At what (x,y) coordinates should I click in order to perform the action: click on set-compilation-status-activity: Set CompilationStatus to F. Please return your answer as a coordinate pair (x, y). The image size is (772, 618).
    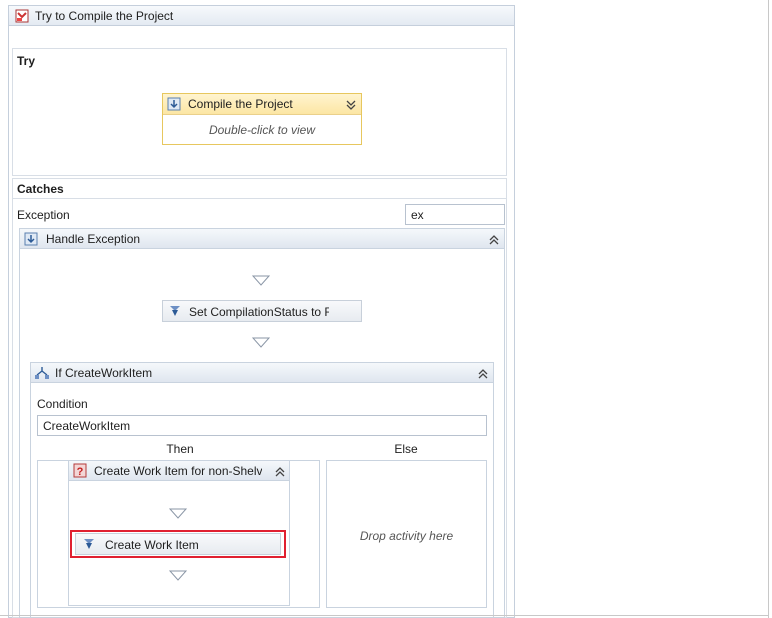
    Looking at the image, I should click on (262, 311).